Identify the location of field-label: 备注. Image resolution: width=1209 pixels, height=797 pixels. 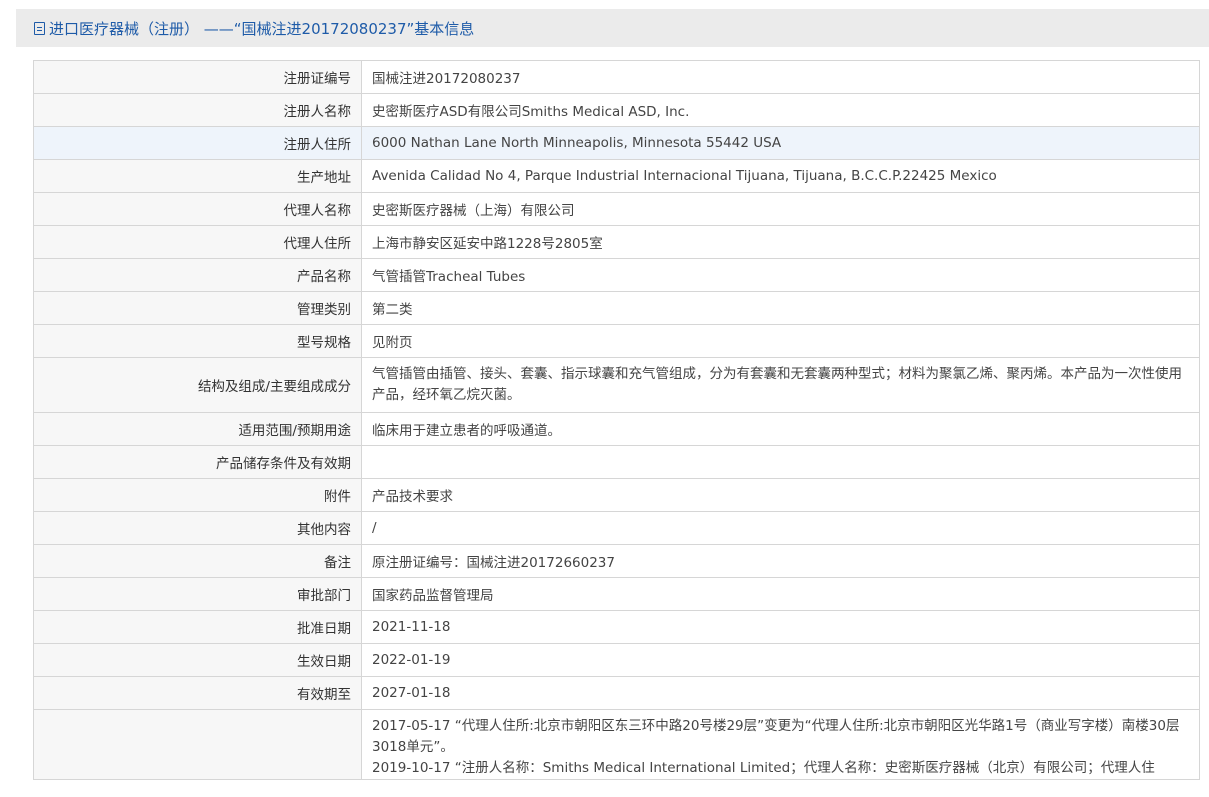
(197, 561).